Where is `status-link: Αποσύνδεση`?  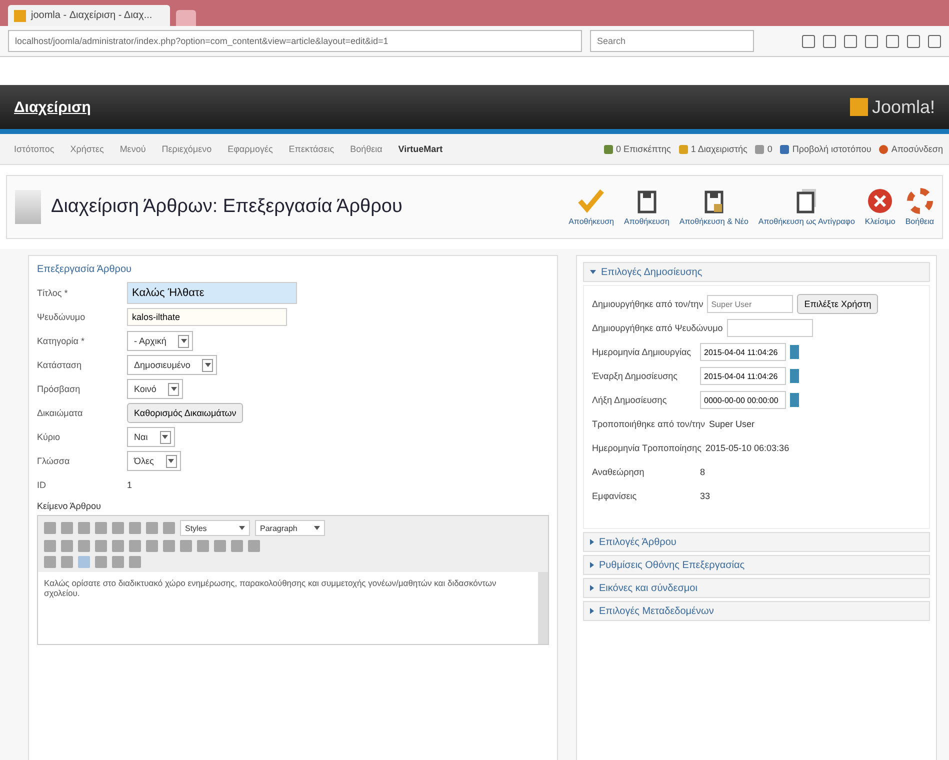
status-link: Αποσύνδεση is located at coordinates (911, 149).